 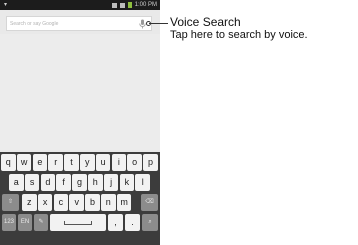 What do you see at coordinates (119, 162) in the screenshot?
I see `key-i: i` at bounding box center [119, 162].